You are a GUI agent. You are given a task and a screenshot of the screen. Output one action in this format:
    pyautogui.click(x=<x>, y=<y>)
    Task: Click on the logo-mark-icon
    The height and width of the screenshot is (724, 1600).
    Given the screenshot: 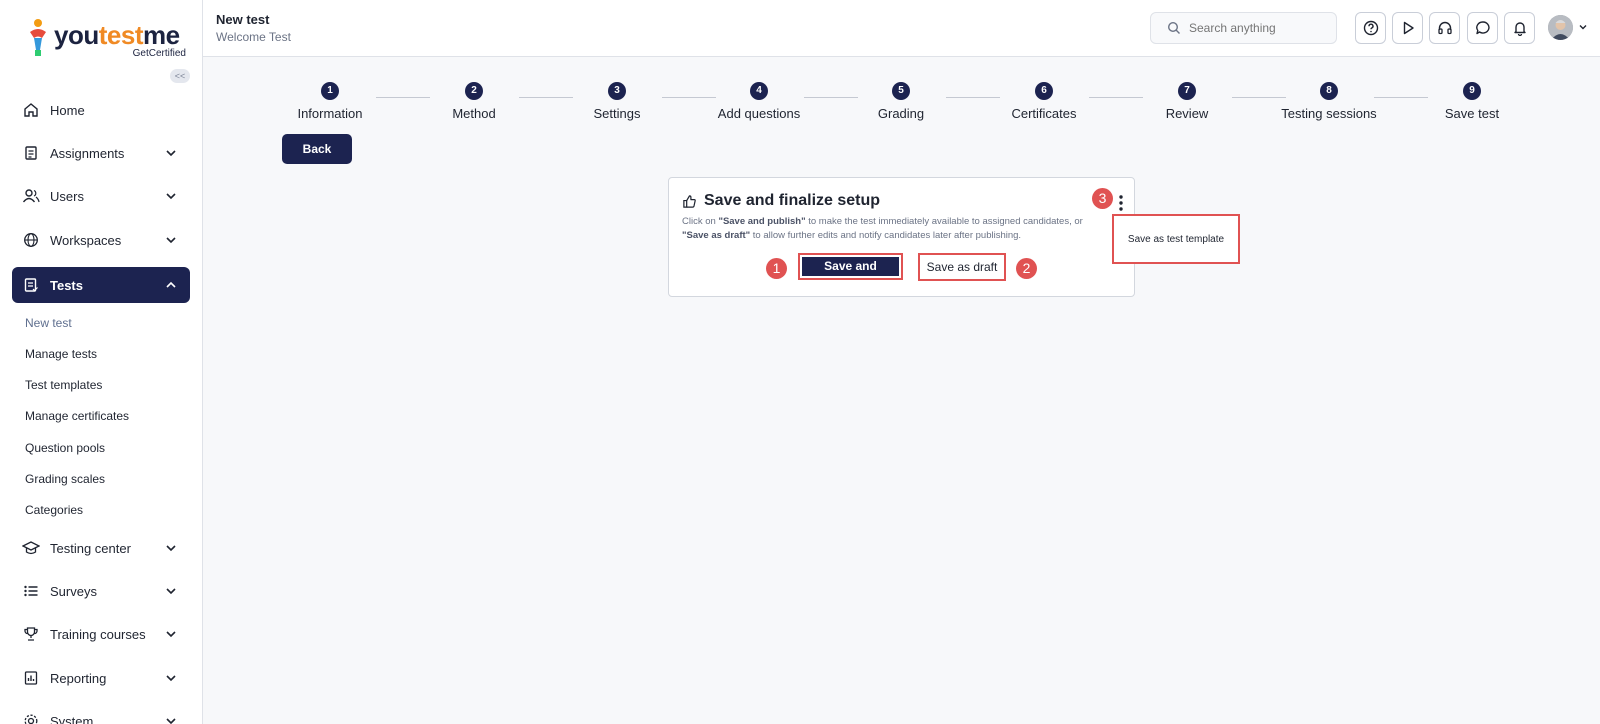 What is the action you would take?
    pyautogui.click(x=38, y=37)
    